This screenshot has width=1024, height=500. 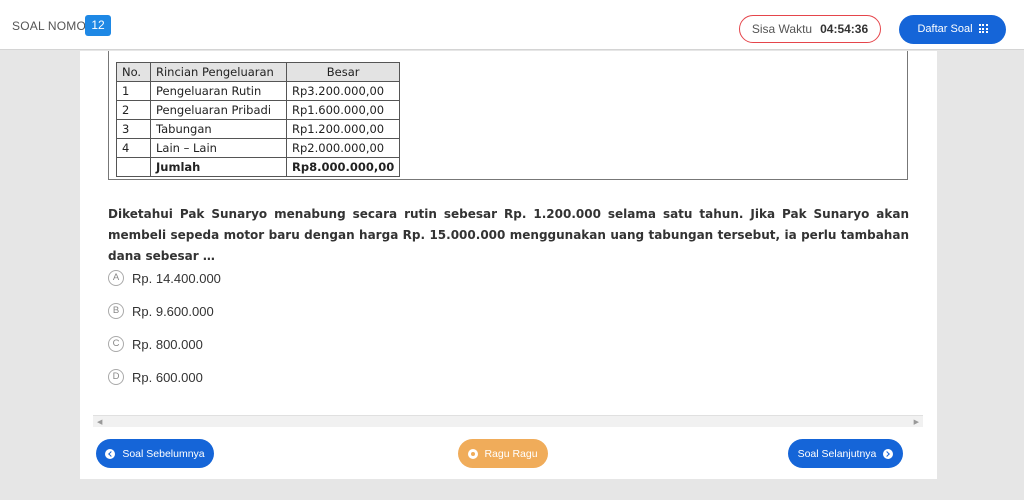 What do you see at coordinates (844, 29) in the screenshot?
I see `timer-value: 04:54:36` at bounding box center [844, 29].